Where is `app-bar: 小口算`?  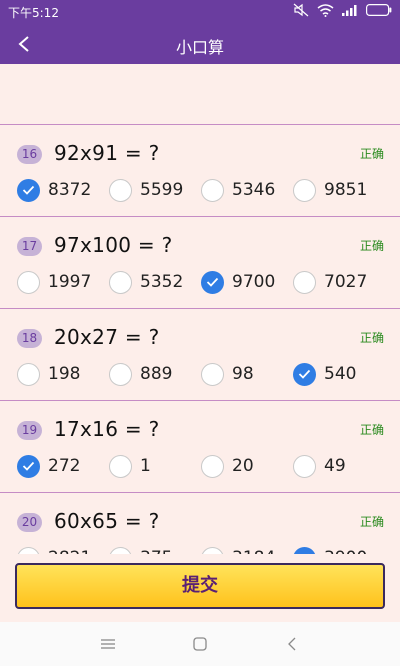 app-bar: 小口算 is located at coordinates (200, 44).